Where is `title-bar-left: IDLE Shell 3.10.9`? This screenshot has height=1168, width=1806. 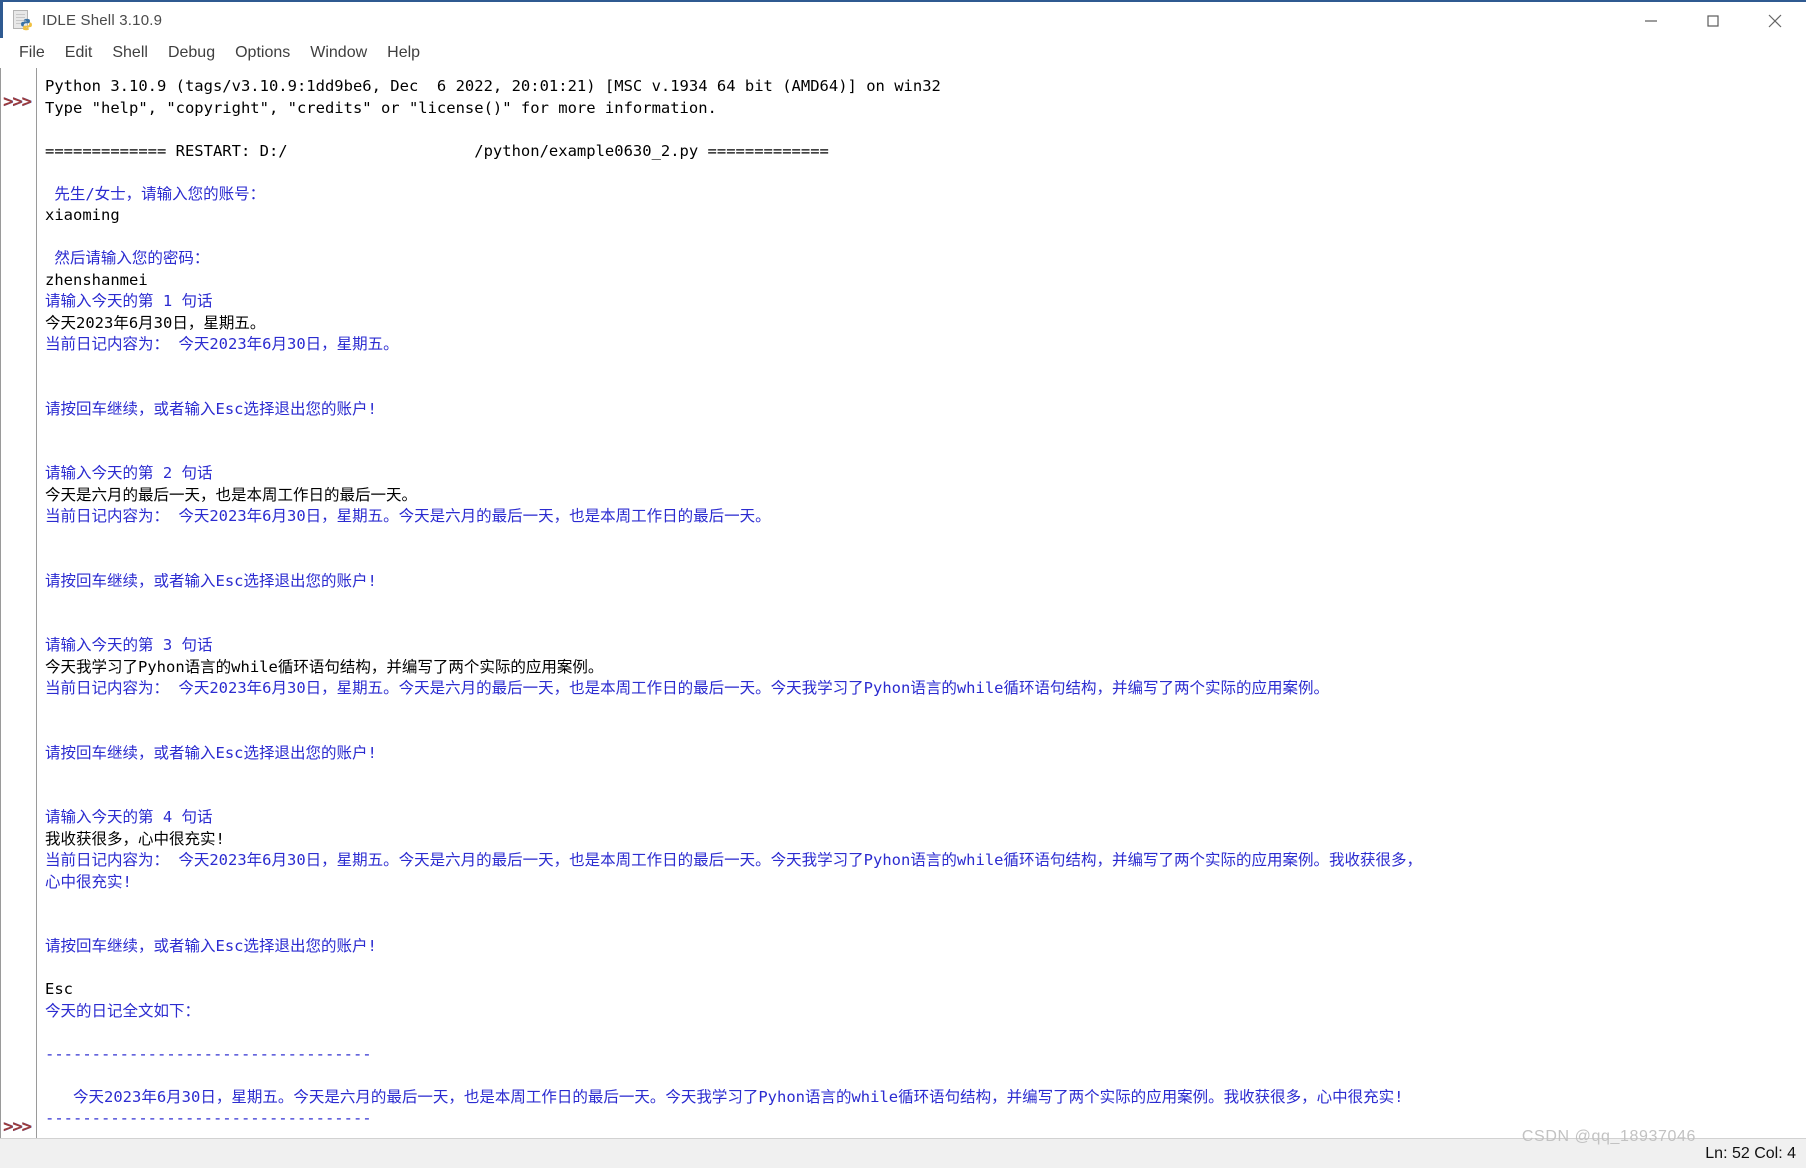
title-bar-left: IDLE Shell 3.10.9 is located at coordinates (81, 20).